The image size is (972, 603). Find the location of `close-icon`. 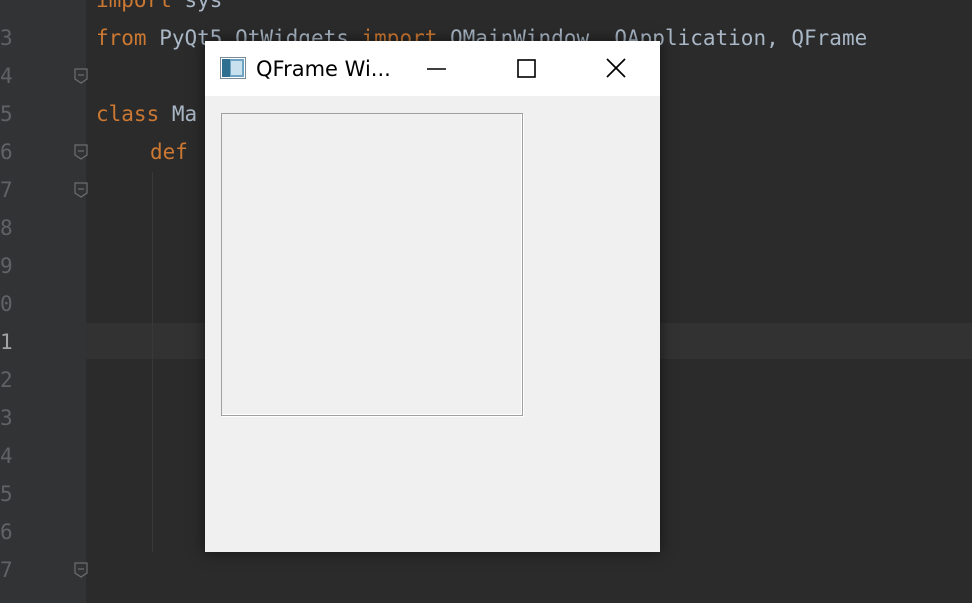

close-icon is located at coordinates (616, 68).